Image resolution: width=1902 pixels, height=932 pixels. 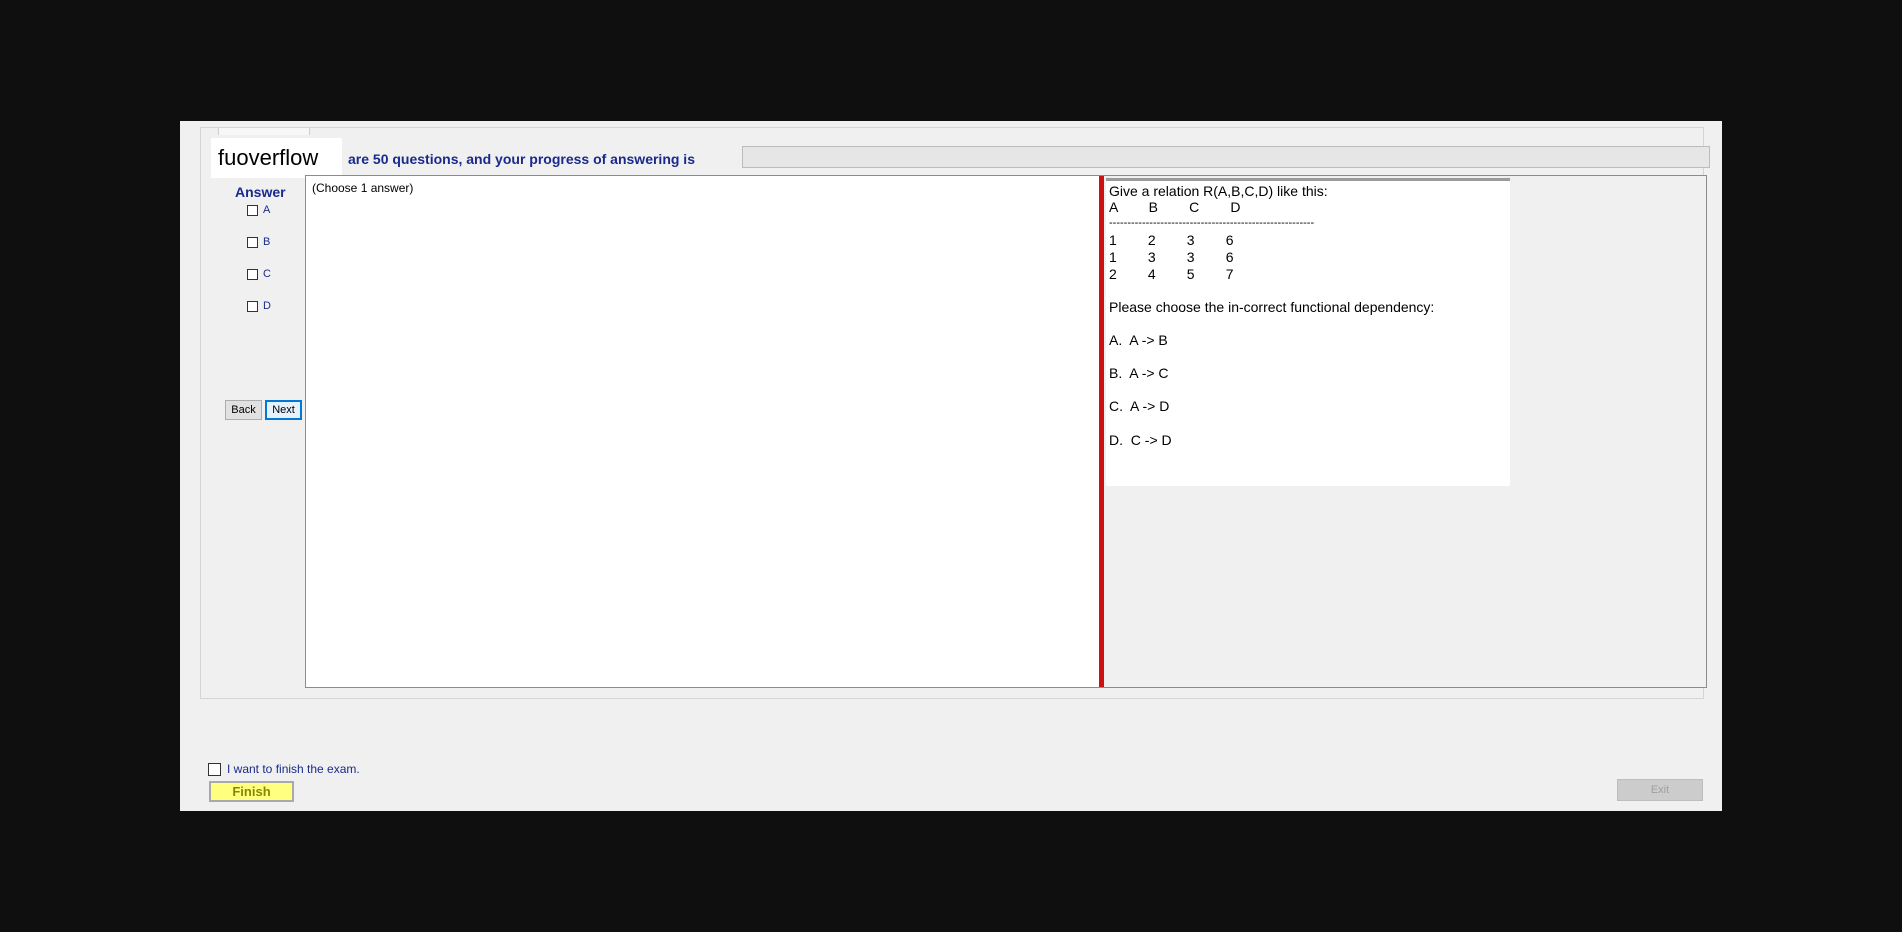 What do you see at coordinates (1139, 373) in the screenshot?
I see `choice-item: B. A -> C` at bounding box center [1139, 373].